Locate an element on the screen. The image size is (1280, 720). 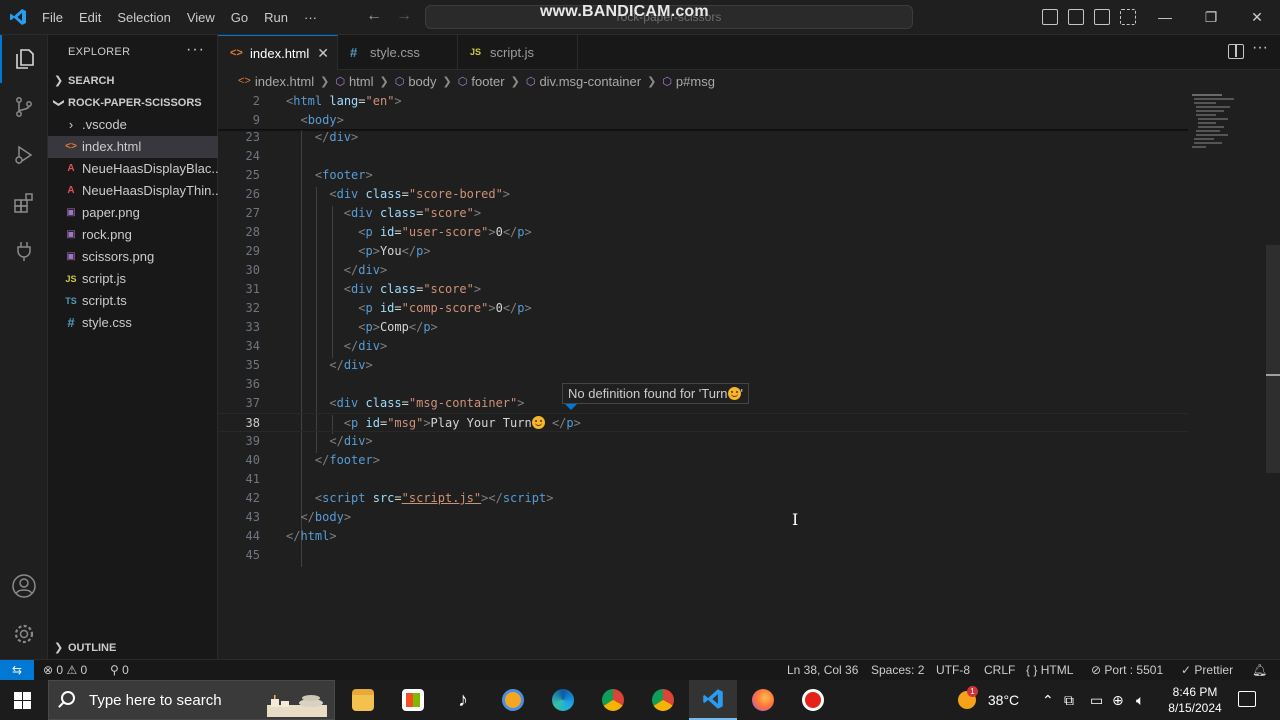
menu-file: File is located at coordinates (52, 17).